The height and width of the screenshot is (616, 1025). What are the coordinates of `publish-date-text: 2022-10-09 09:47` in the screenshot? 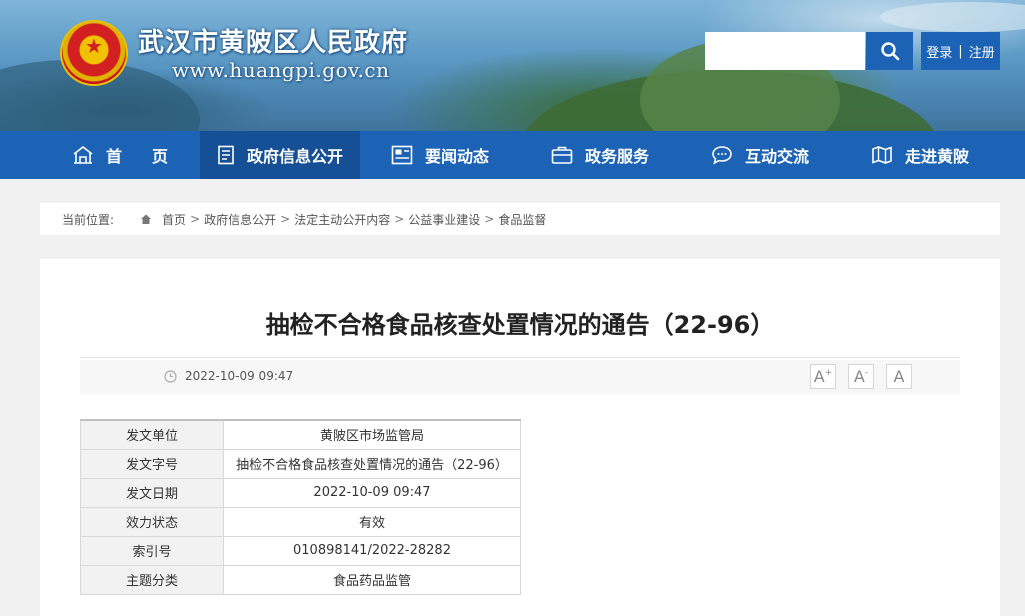 It's located at (239, 376).